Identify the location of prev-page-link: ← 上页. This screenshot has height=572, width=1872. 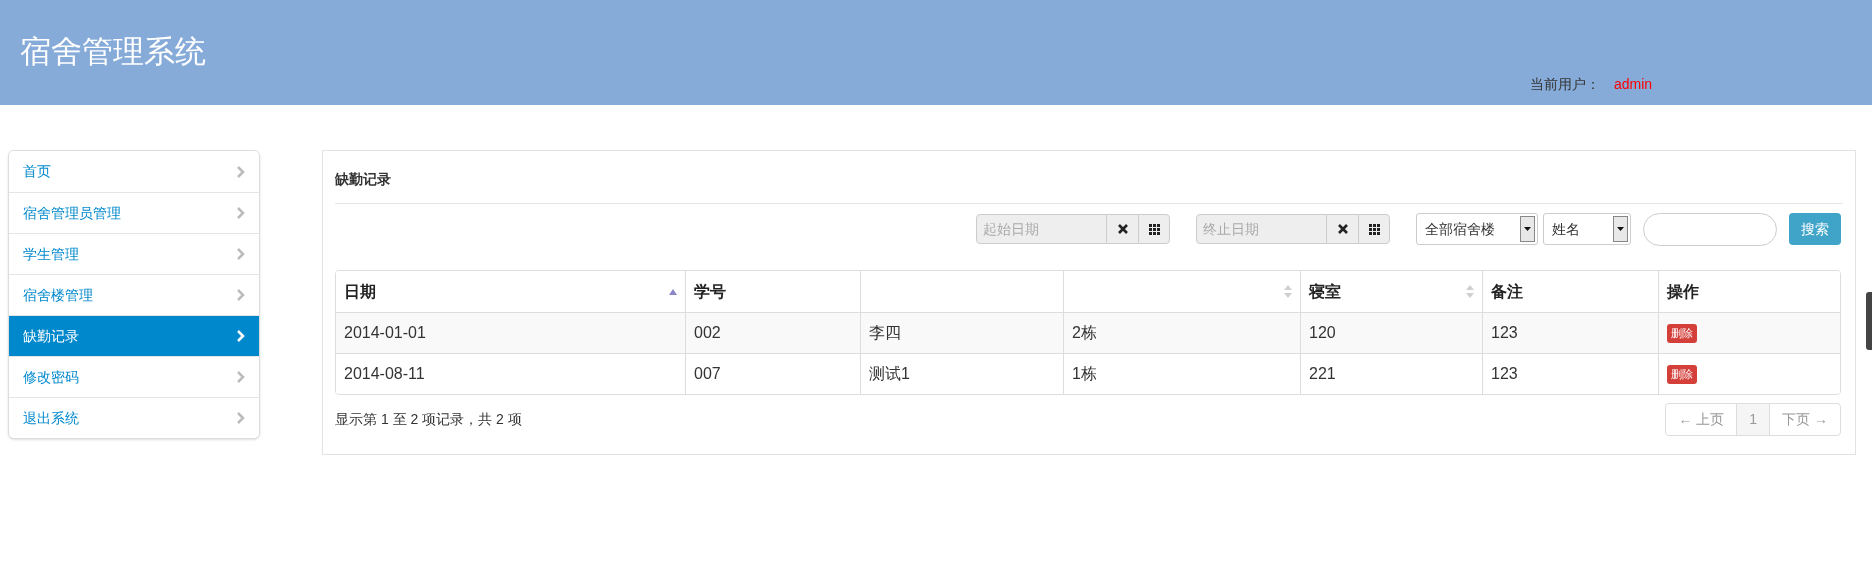
(1701, 419).